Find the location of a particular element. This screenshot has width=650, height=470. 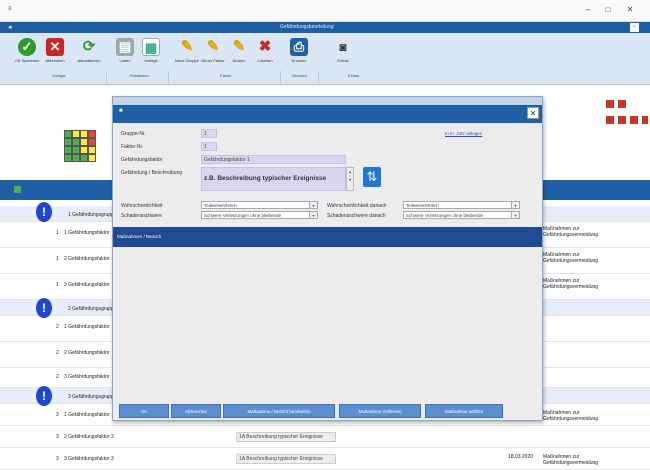

description-scrollbar: ▴ ▾ is located at coordinates (350, 179).